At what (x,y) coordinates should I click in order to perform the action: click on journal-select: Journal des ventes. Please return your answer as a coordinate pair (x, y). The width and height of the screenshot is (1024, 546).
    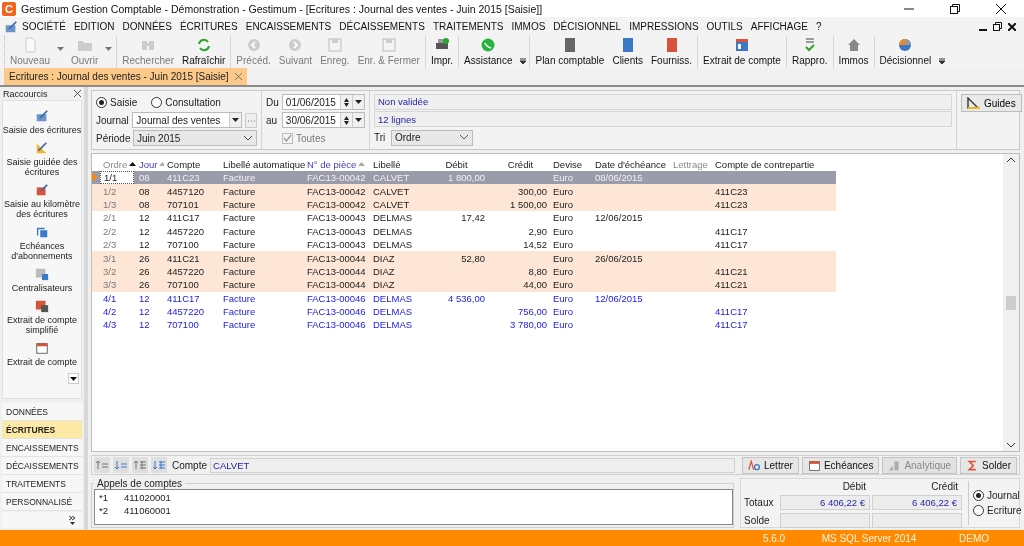
    Looking at the image, I should click on (187, 120).